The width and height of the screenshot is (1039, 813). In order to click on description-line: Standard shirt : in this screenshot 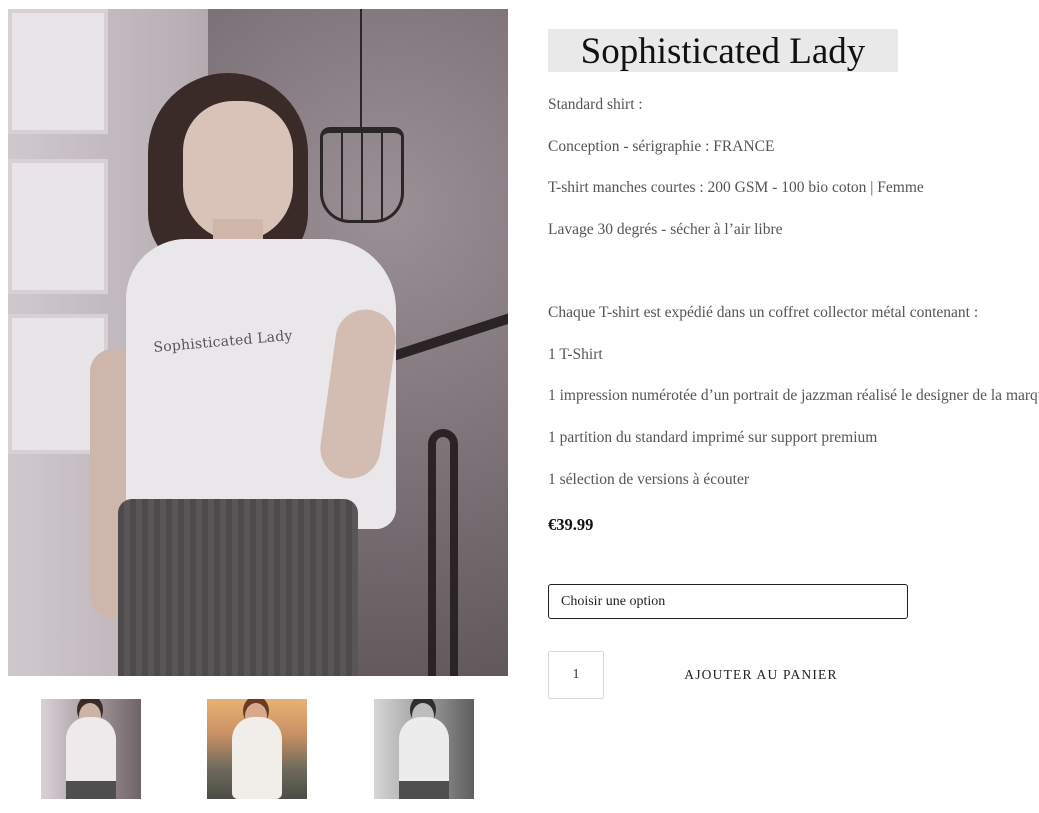, I will do `click(595, 104)`.